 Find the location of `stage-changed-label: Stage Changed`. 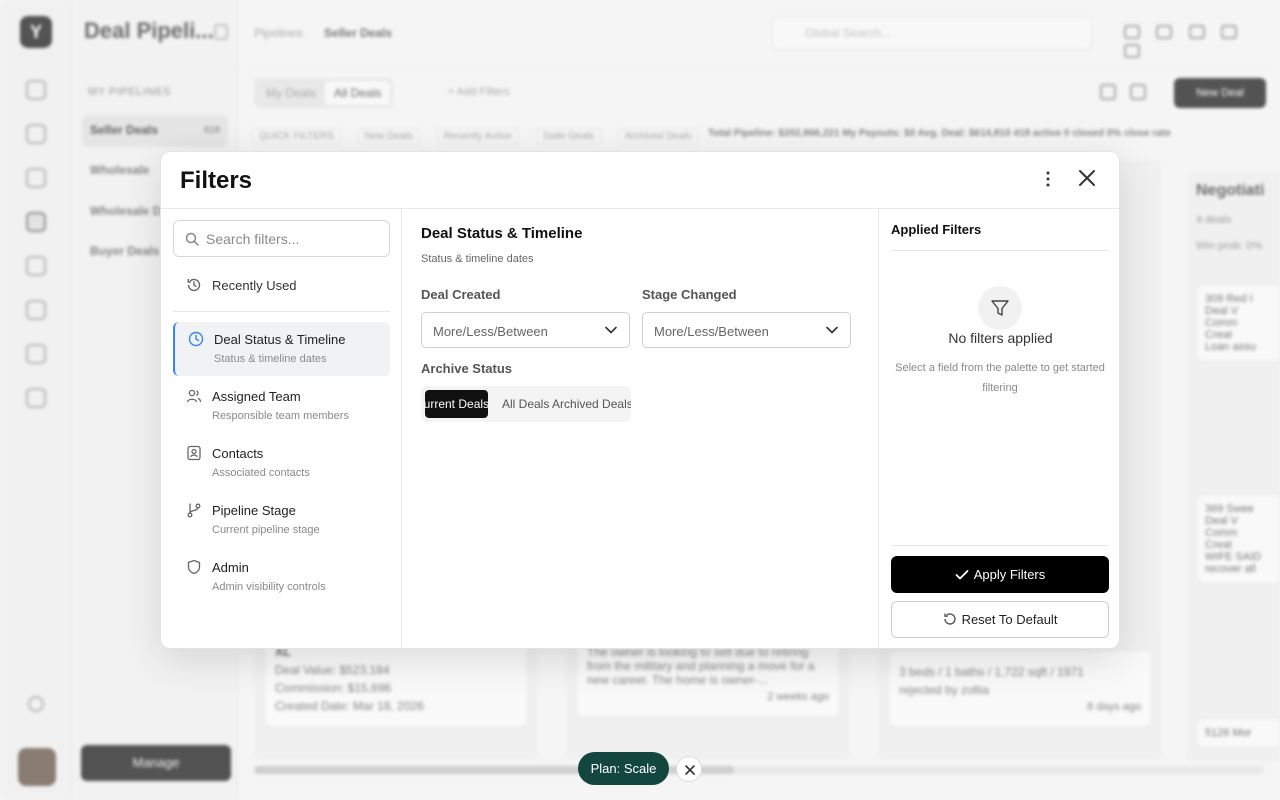

stage-changed-label: Stage Changed is located at coordinates (689, 294).